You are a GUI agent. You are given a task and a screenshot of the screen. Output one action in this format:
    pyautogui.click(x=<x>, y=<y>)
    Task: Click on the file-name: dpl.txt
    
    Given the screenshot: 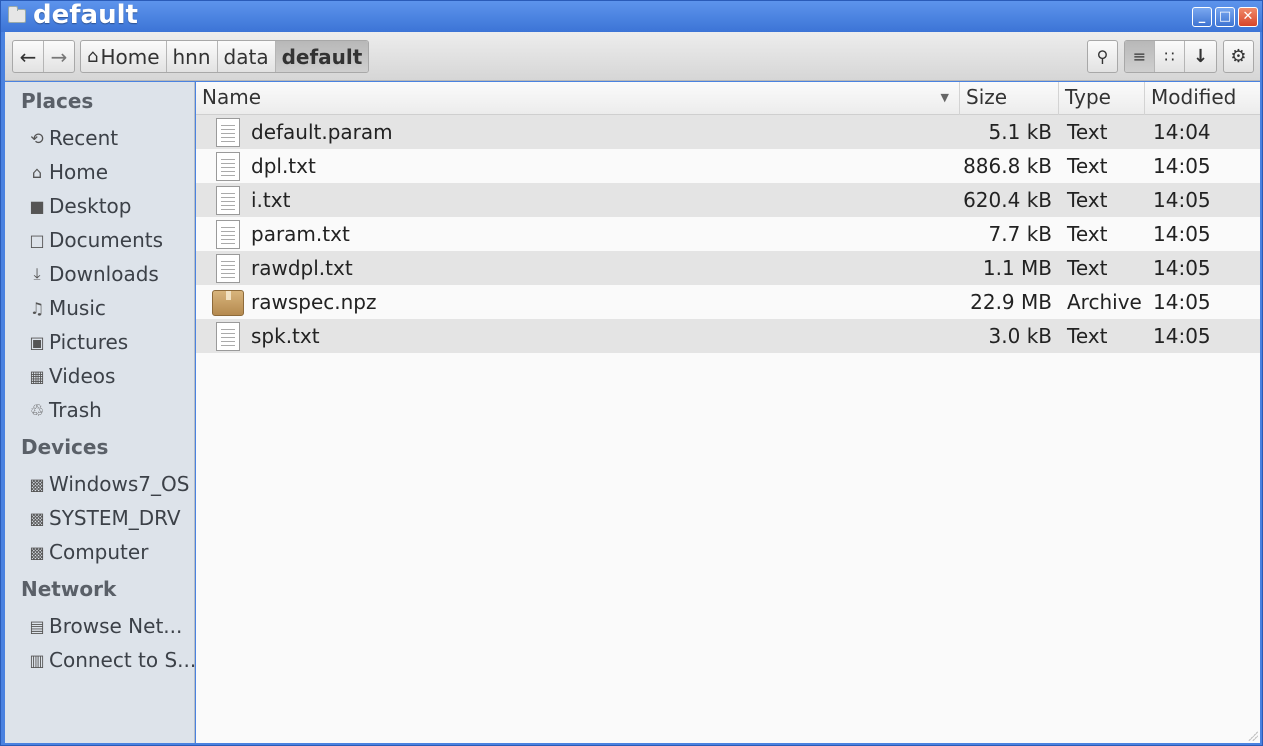 What is the action you would take?
    pyautogui.click(x=283, y=166)
    